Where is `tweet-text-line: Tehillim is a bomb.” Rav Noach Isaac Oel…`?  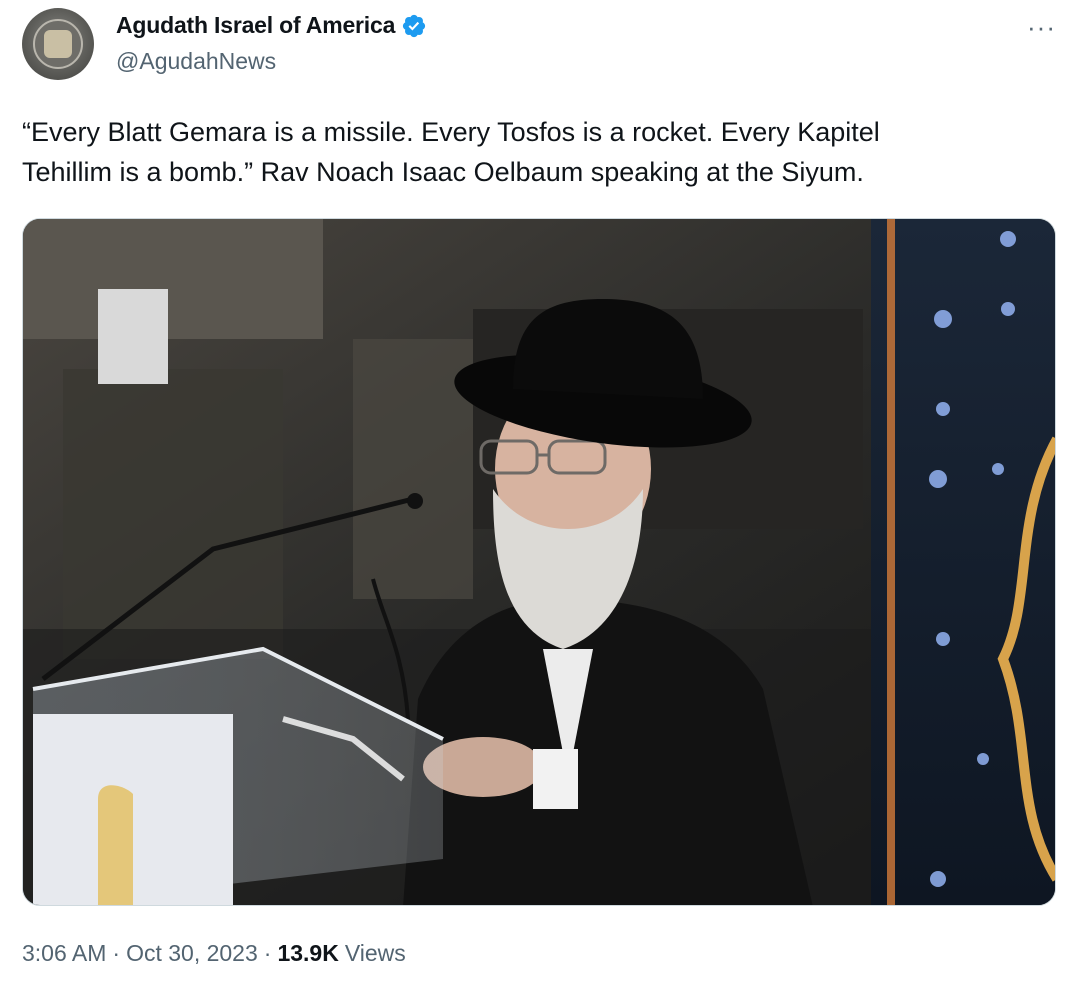 tweet-text-line: Tehillim is a bomb.” Rav Noach Isaac Oel… is located at coordinates (443, 172).